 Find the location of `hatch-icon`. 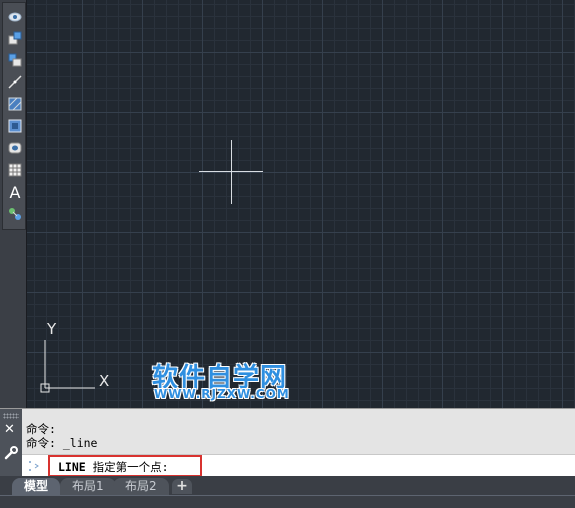

hatch-icon is located at coordinates (15, 104).